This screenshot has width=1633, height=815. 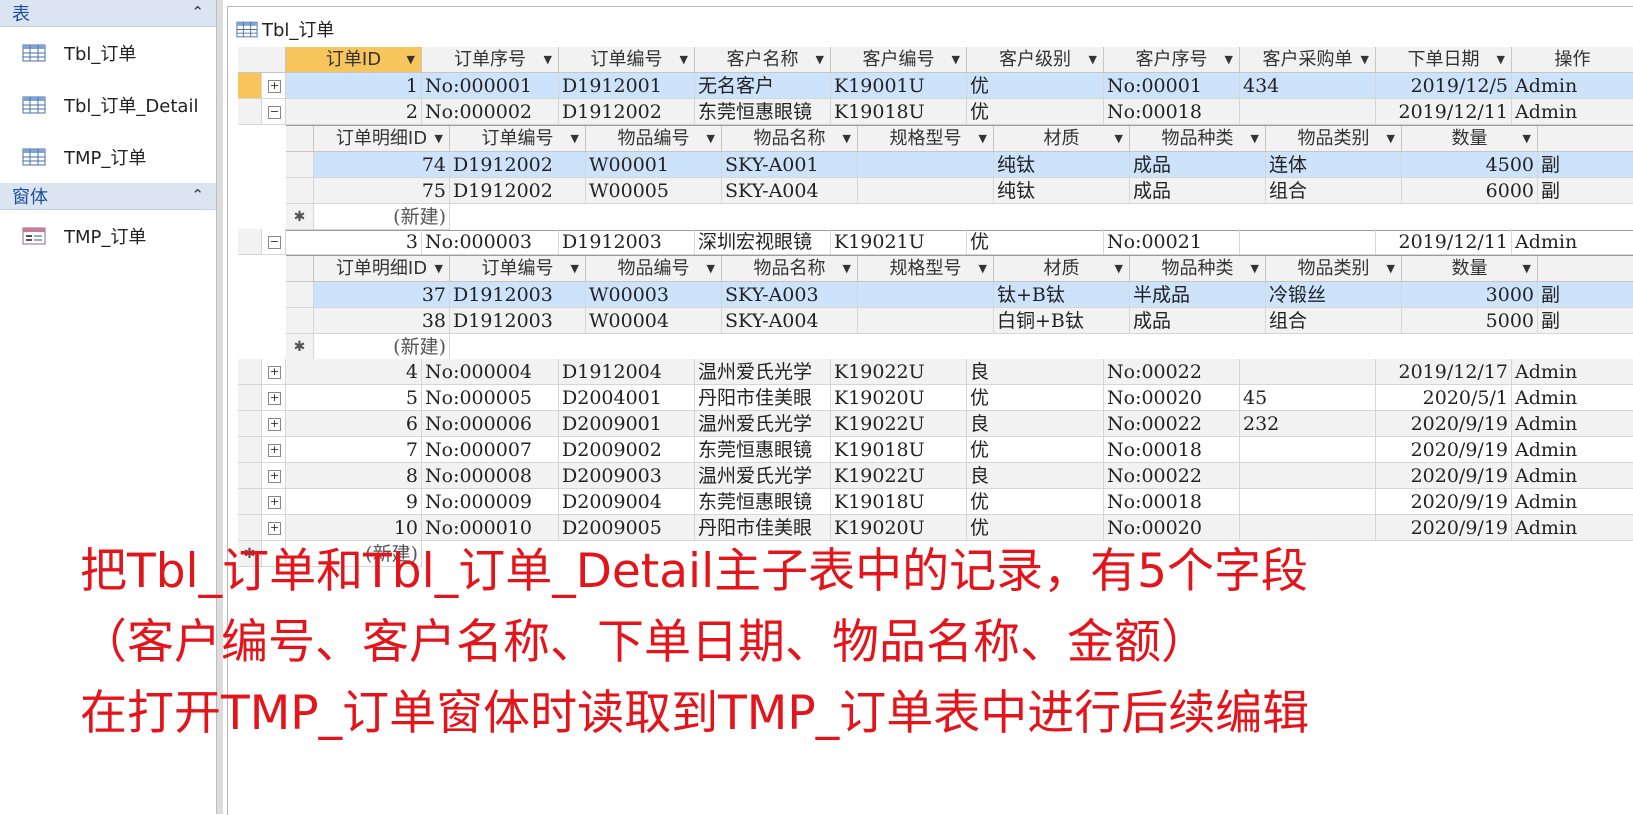 I want to click on cell-cust_code: K19001U, so click(x=899, y=86).